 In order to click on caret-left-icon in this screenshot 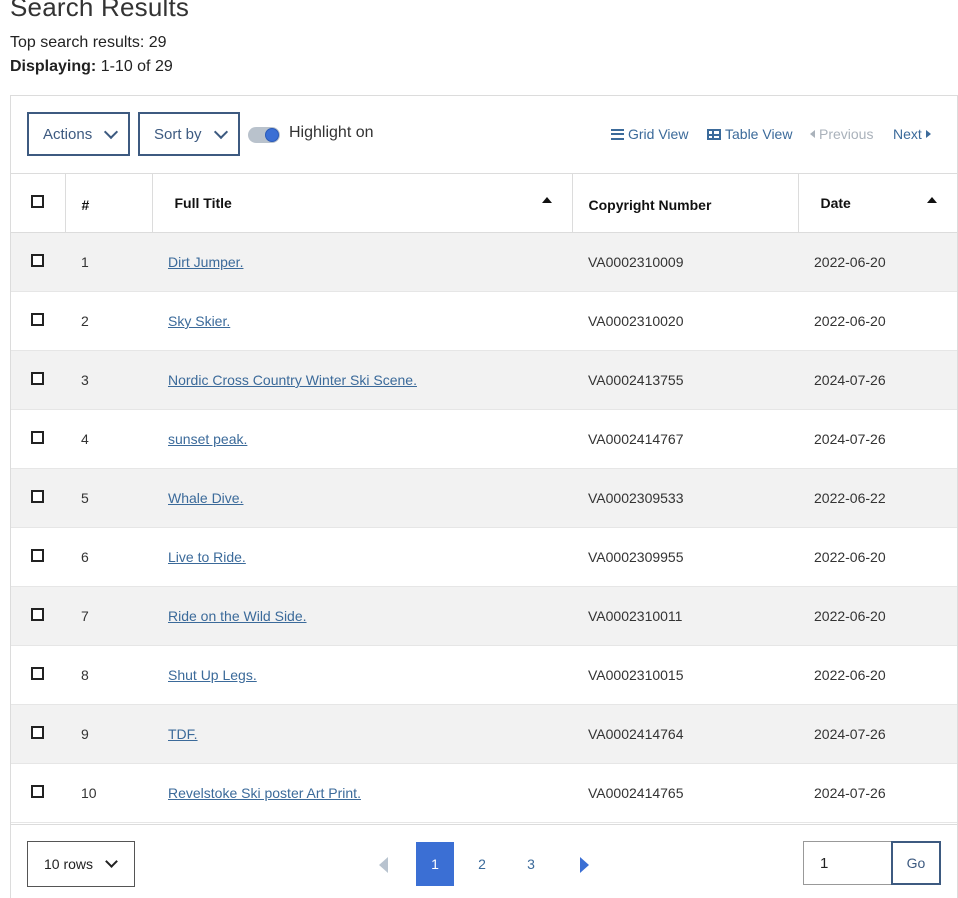, I will do `click(812, 134)`.